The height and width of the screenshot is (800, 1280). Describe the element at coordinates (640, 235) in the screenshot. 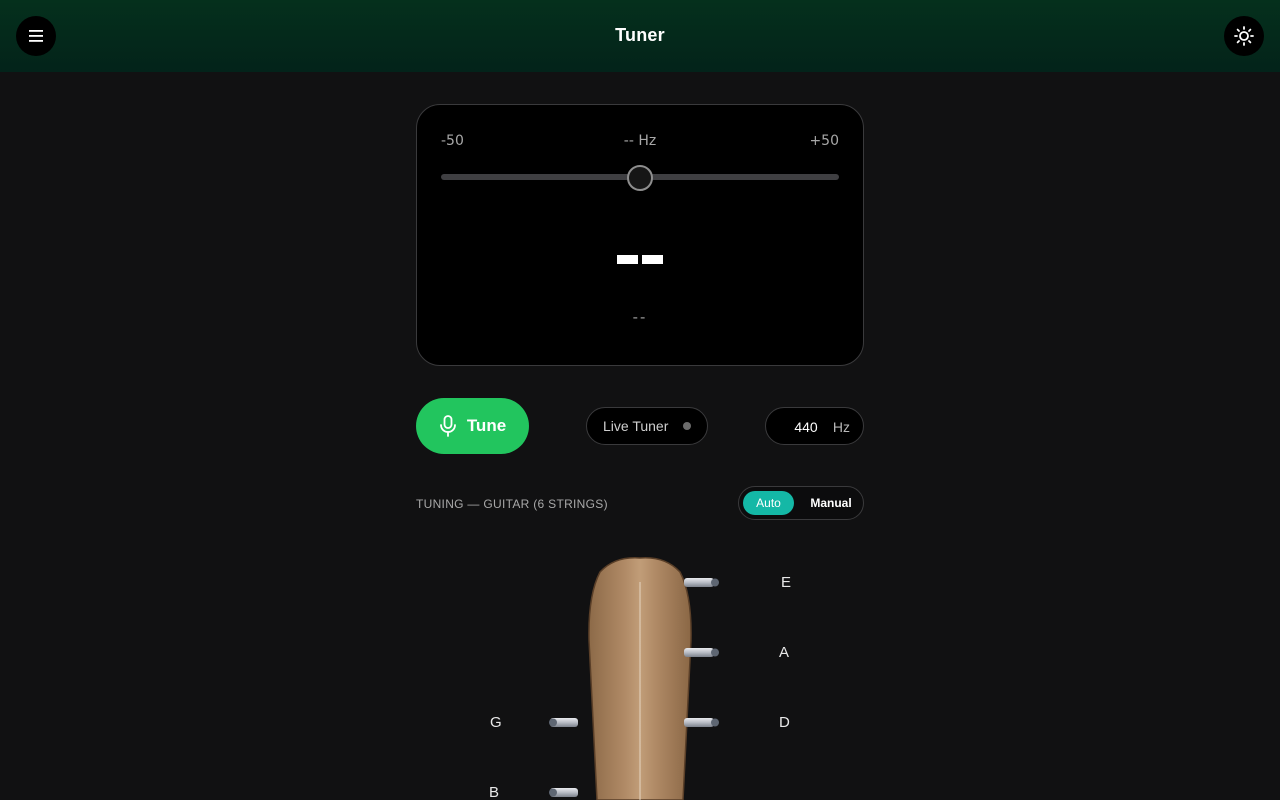

I see `tuner-meter-panel: -50 -- Hz +50 --` at that location.